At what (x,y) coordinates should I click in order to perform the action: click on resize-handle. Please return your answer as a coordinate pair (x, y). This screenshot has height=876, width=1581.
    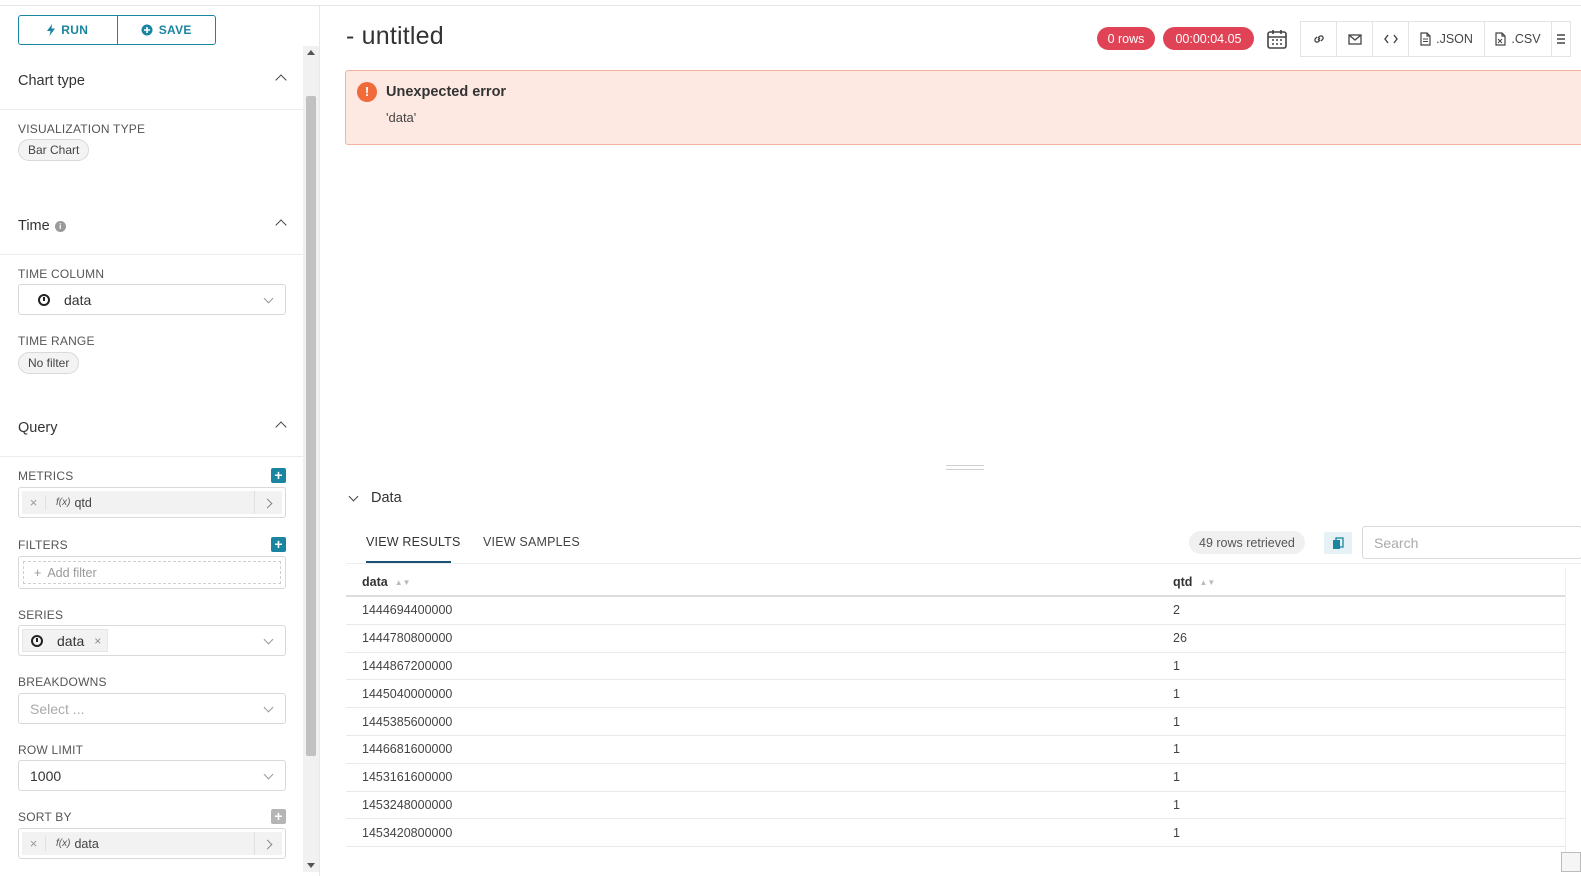
    Looking at the image, I should click on (965, 467).